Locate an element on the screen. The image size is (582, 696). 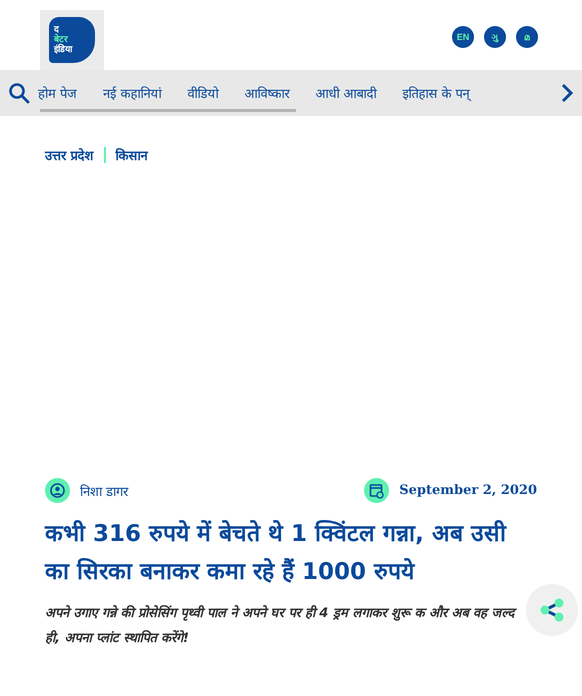
language-button: EN is located at coordinates (463, 37).